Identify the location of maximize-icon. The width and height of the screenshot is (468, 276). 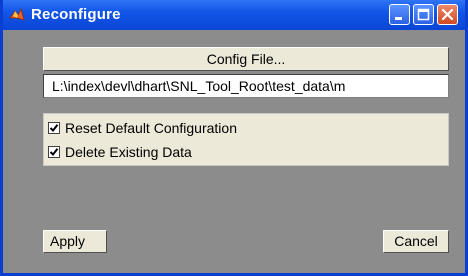
(423, 14).